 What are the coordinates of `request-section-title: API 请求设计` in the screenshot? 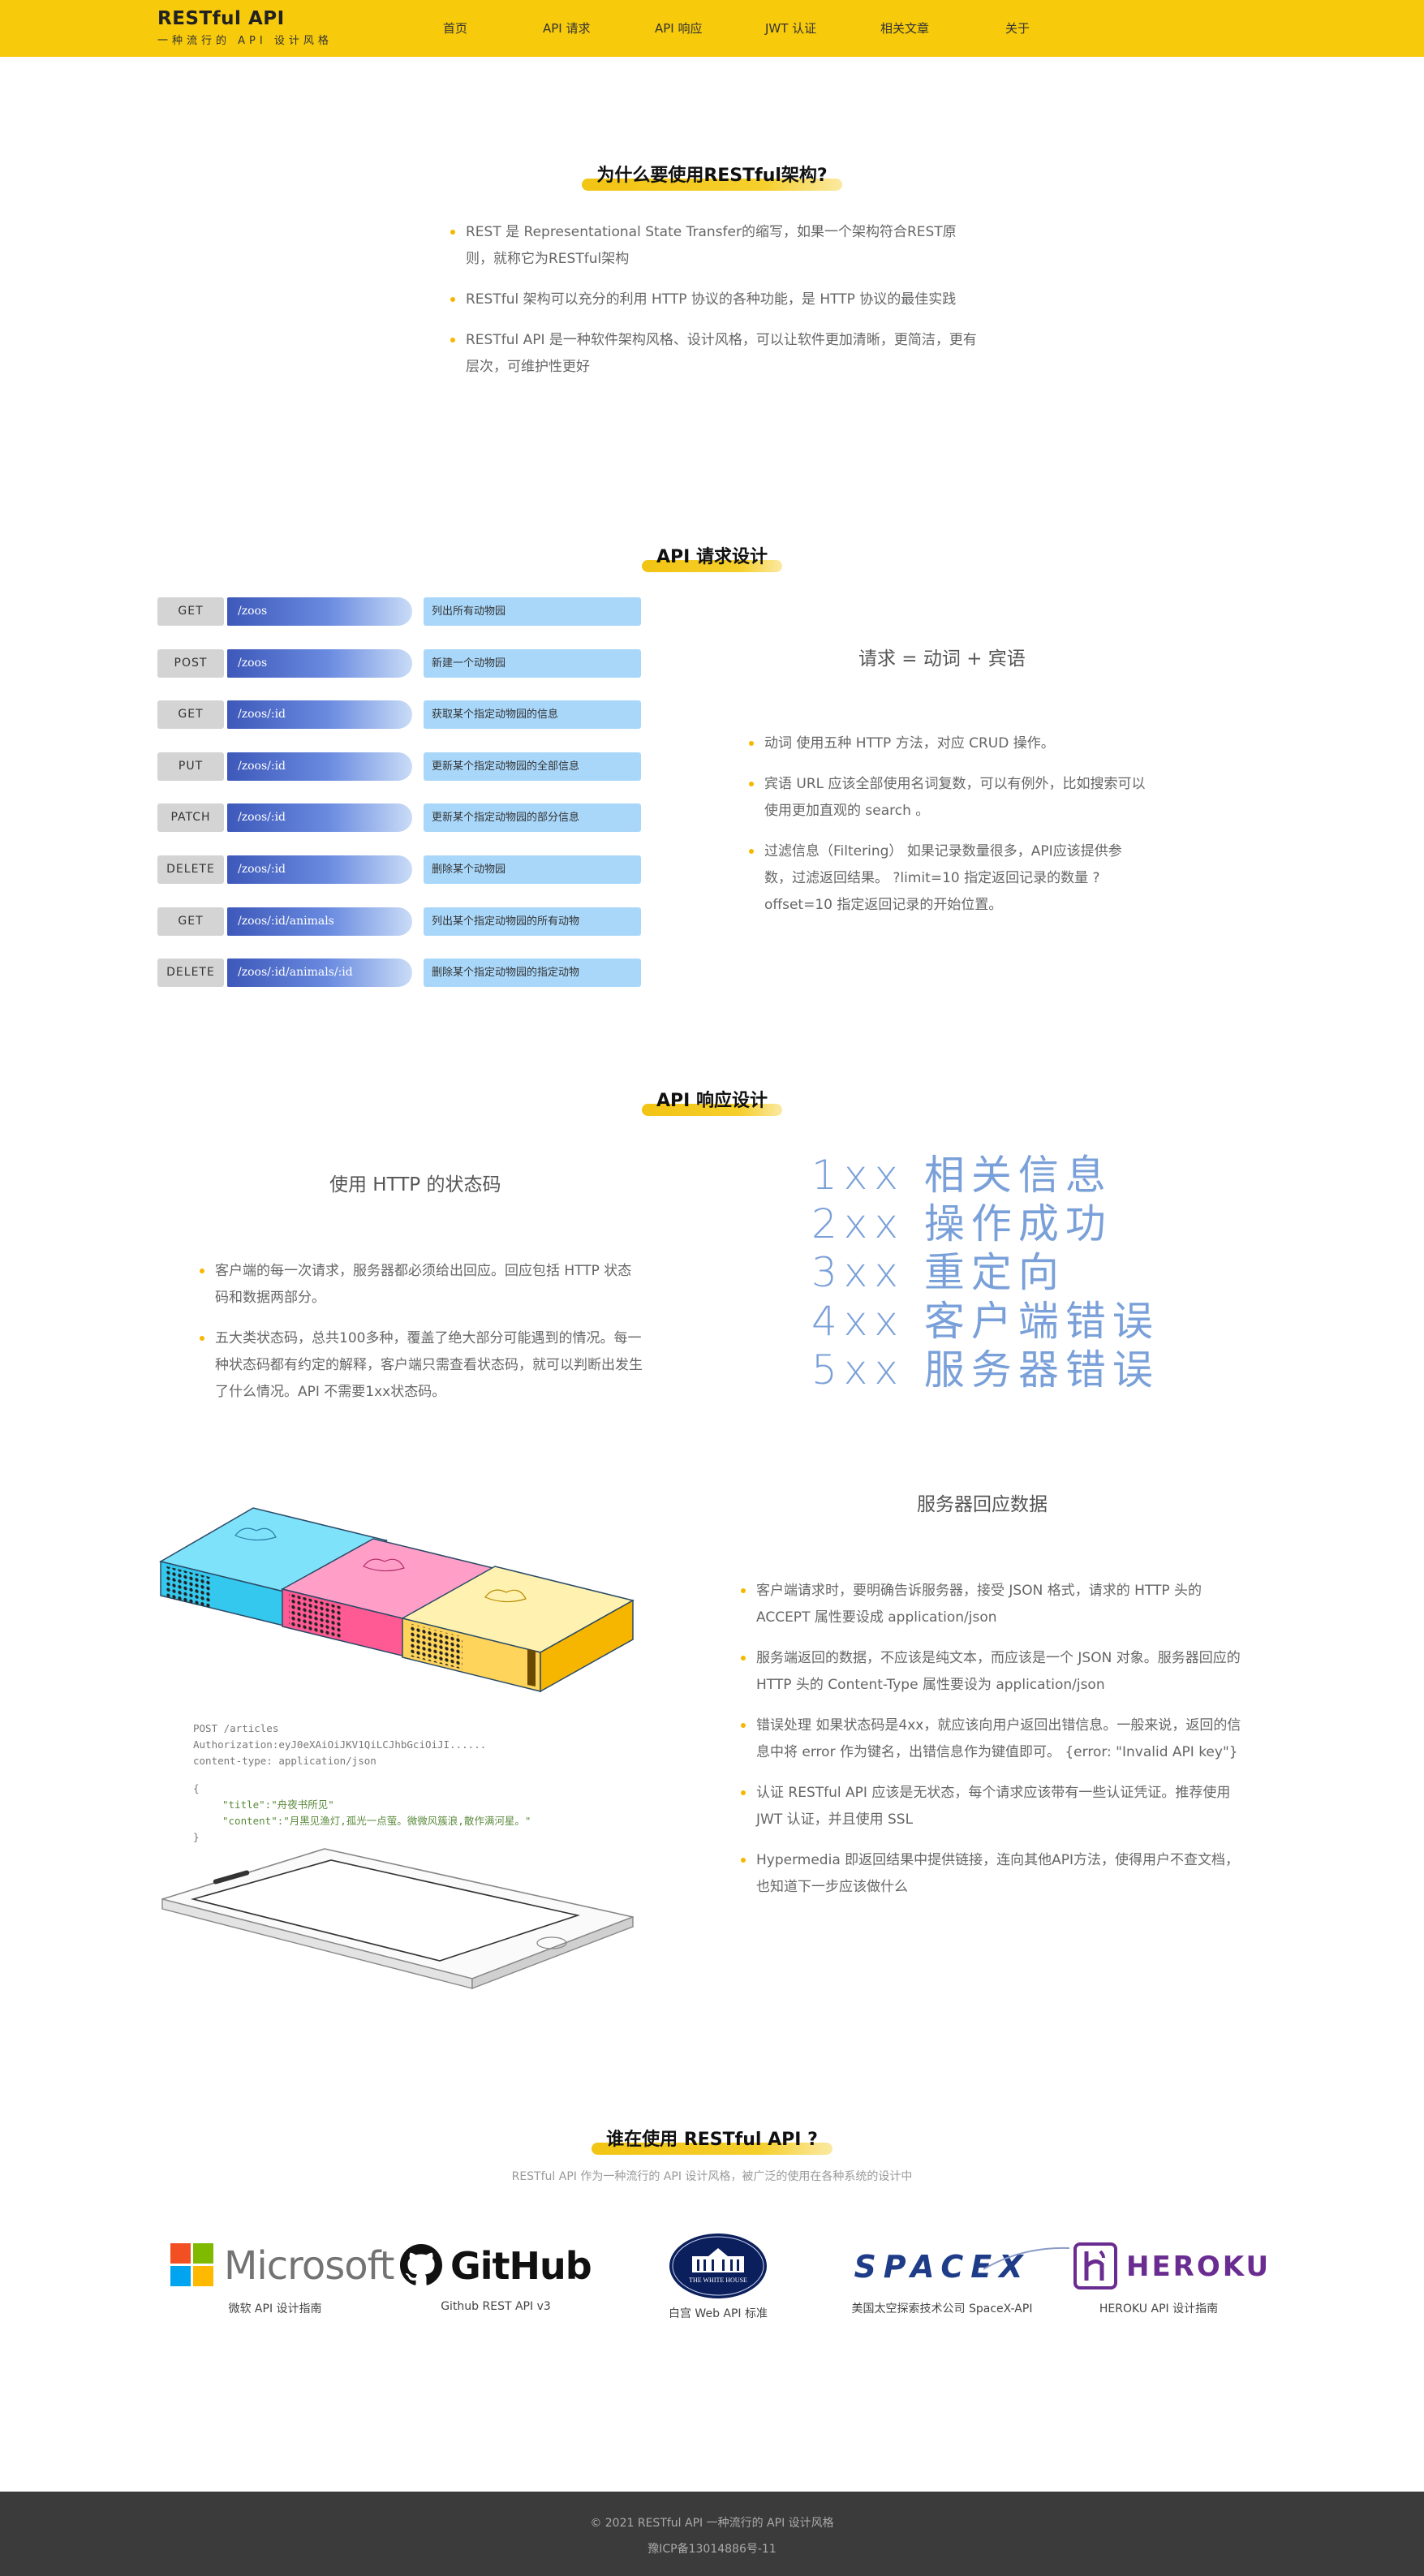 It's located at (712, 557).